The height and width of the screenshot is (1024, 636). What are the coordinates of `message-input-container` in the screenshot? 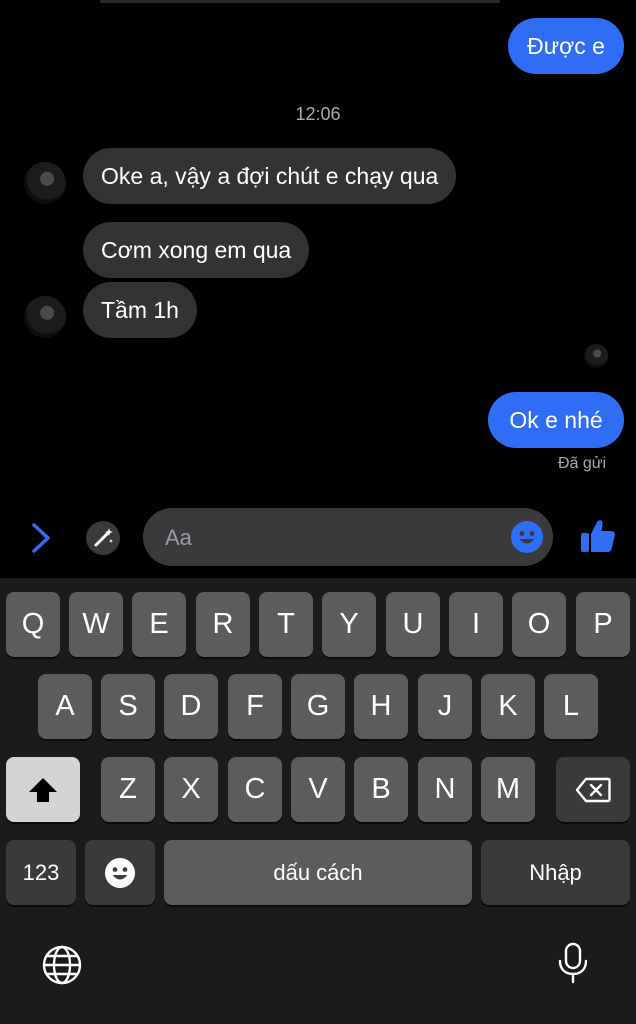 It's located at (348, 538).